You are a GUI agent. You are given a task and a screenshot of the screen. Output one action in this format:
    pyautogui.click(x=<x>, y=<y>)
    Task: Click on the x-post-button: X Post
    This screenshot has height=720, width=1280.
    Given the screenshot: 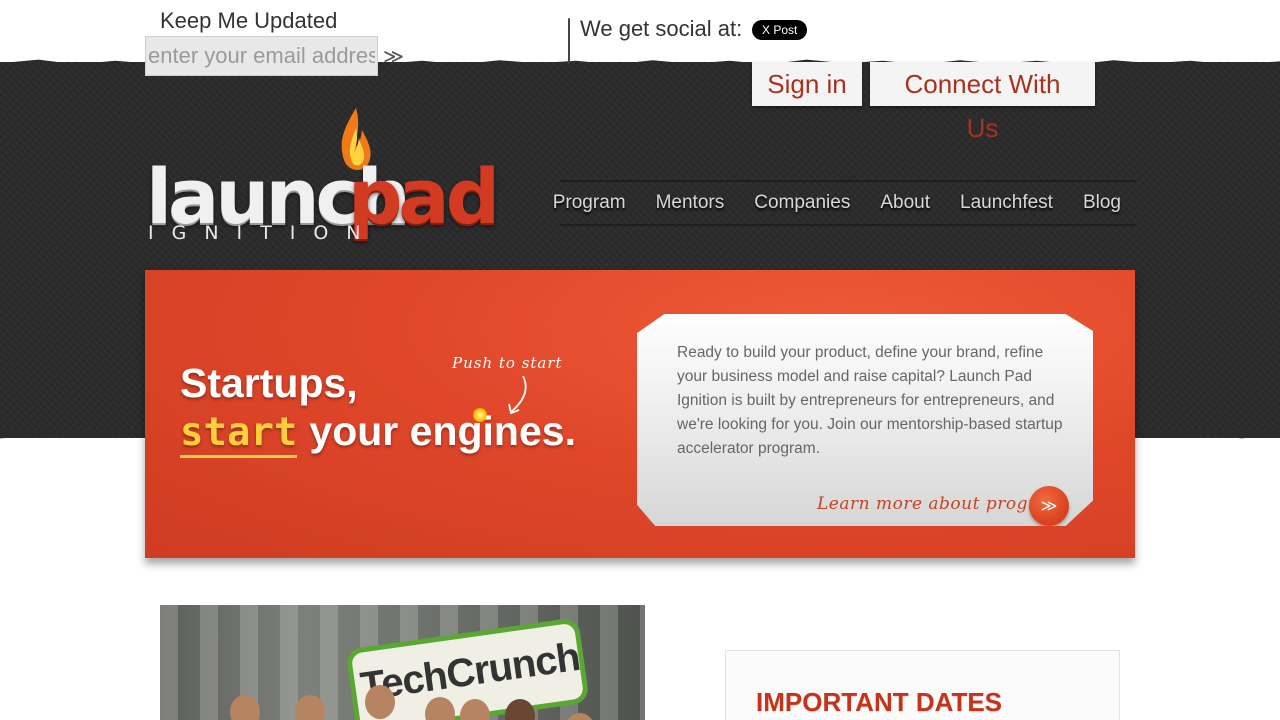 What is the action you would take?
    pyautogui.click(x=780, y=30)
    